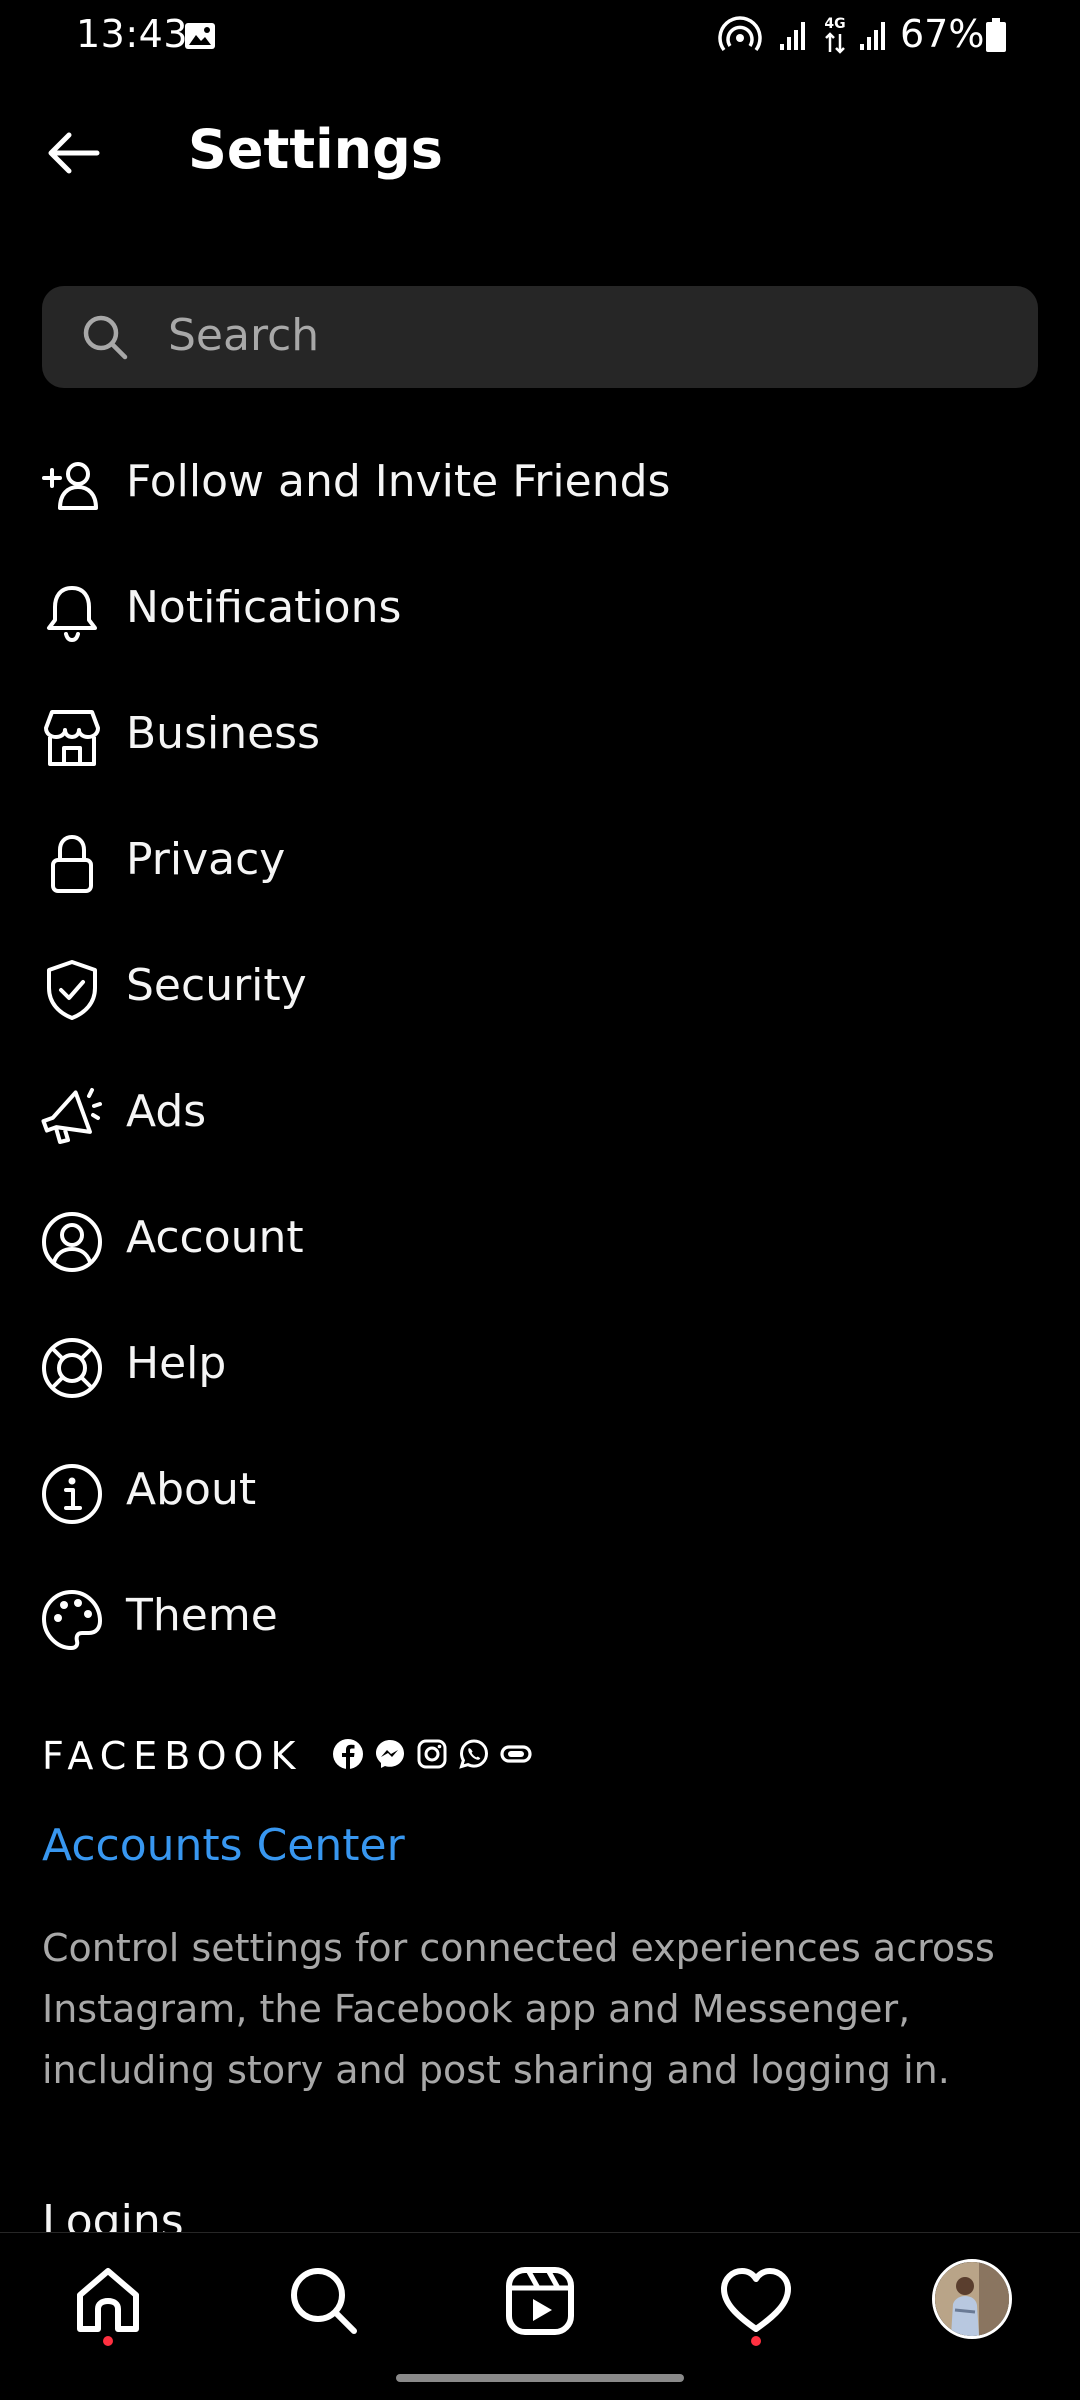 The width and height of the screenshot is (1080, 2400). I want to click on menu-item-privacy: Privacy, so click(540, 863).